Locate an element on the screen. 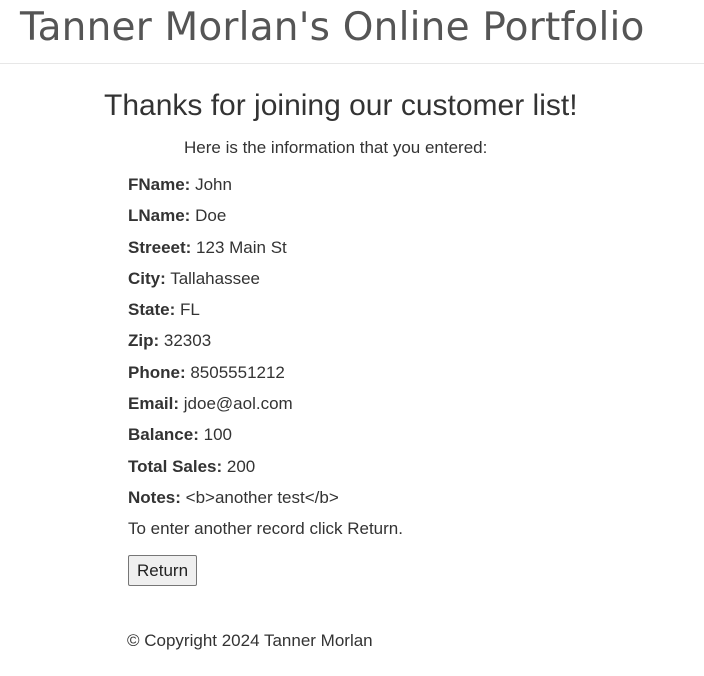  field-value: 200 is located at coordinates (241, 466).